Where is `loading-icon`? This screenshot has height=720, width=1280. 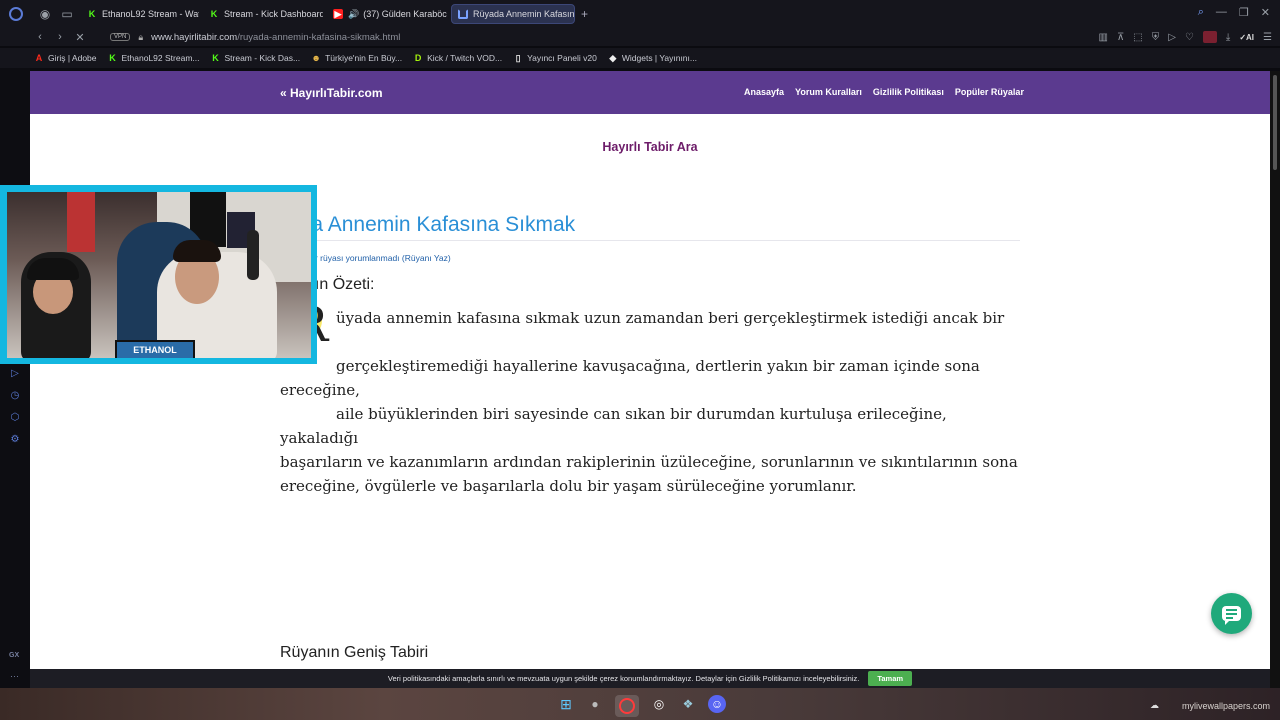
loading-icon is located at coordinates (463, 14).